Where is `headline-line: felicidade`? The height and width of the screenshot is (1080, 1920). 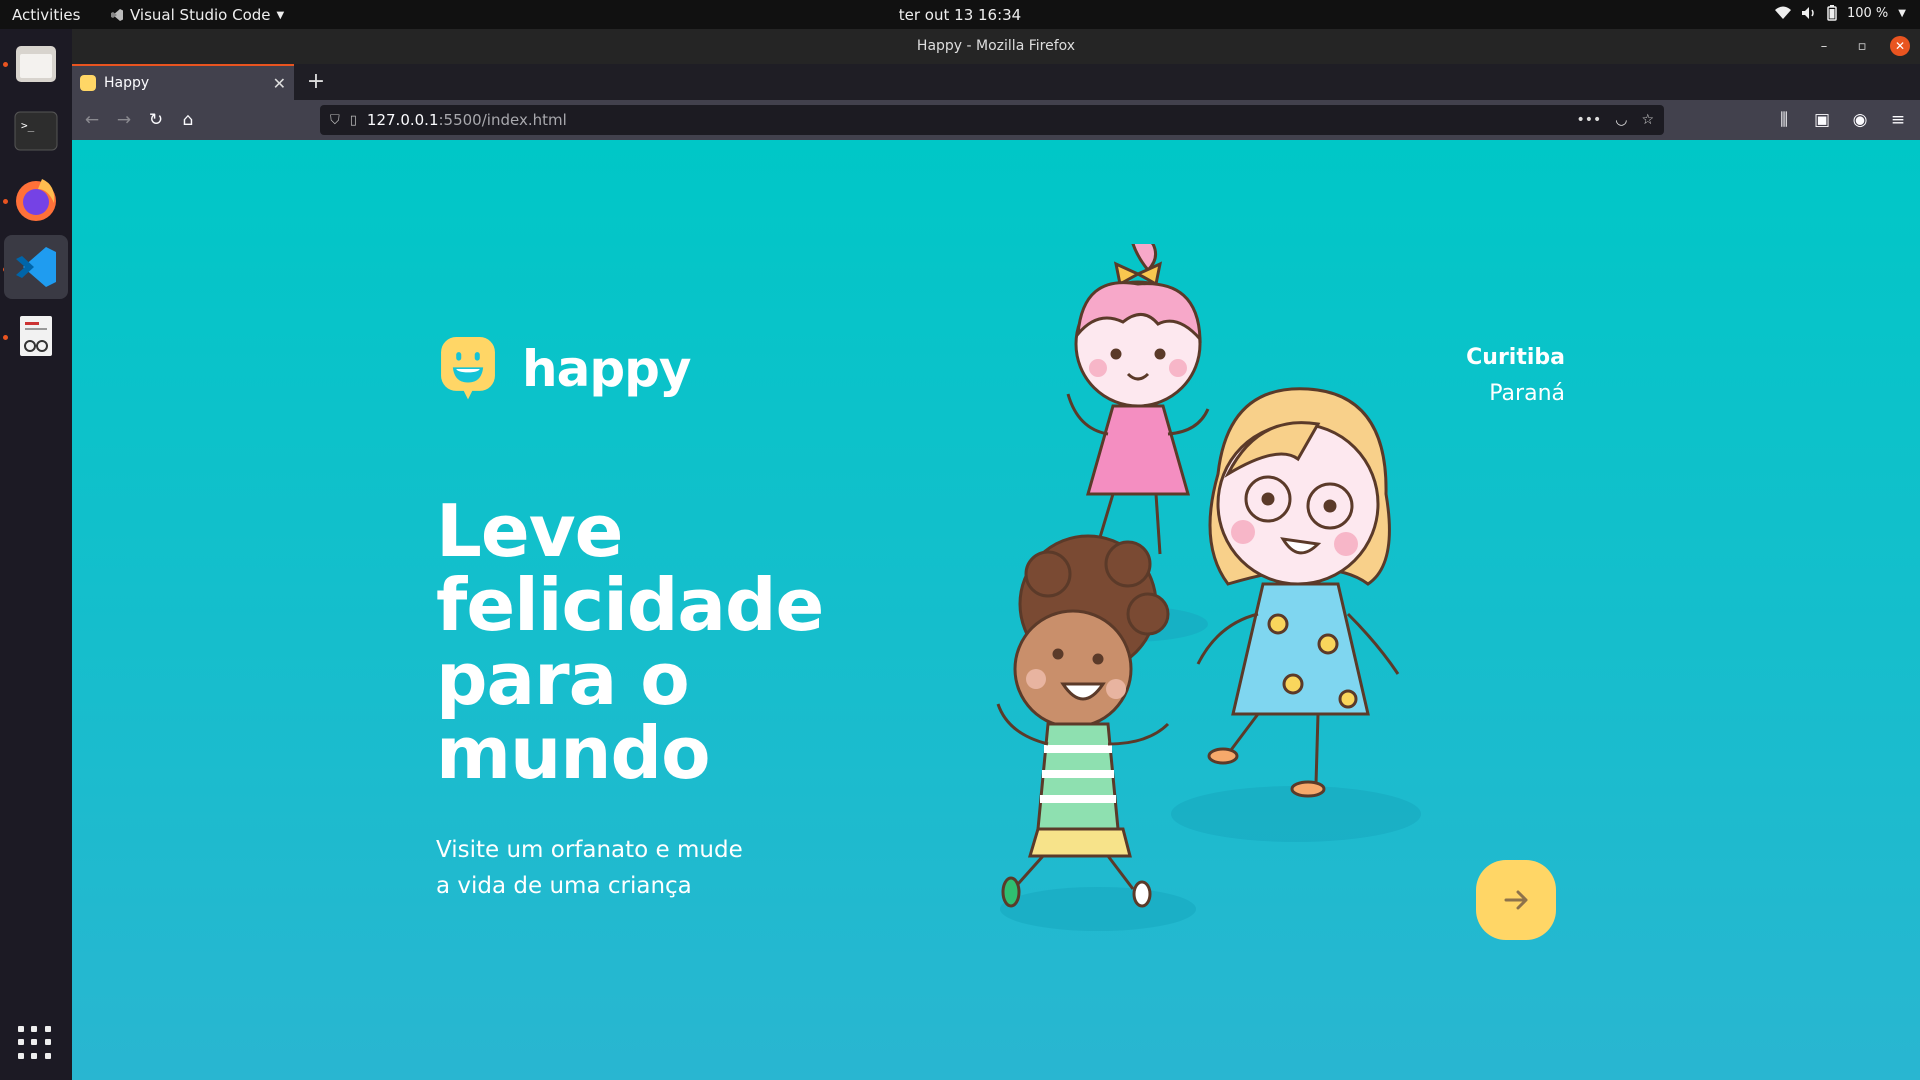 headline-line: felicidade is located at coordinates (630, 605).